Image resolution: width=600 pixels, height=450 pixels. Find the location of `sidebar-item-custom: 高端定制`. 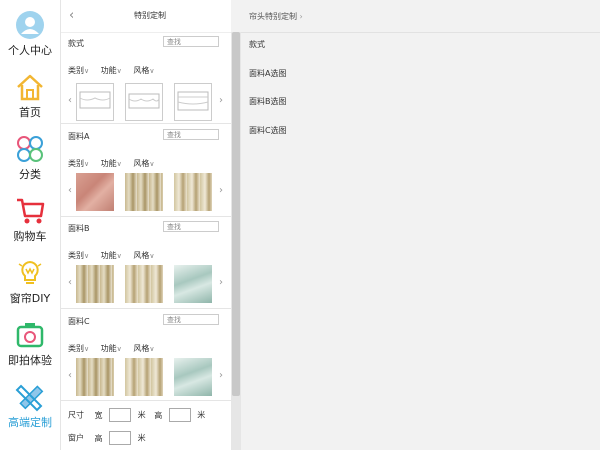

sidebar-item-custom: 高端定制 is located at coordinates (30, 404).